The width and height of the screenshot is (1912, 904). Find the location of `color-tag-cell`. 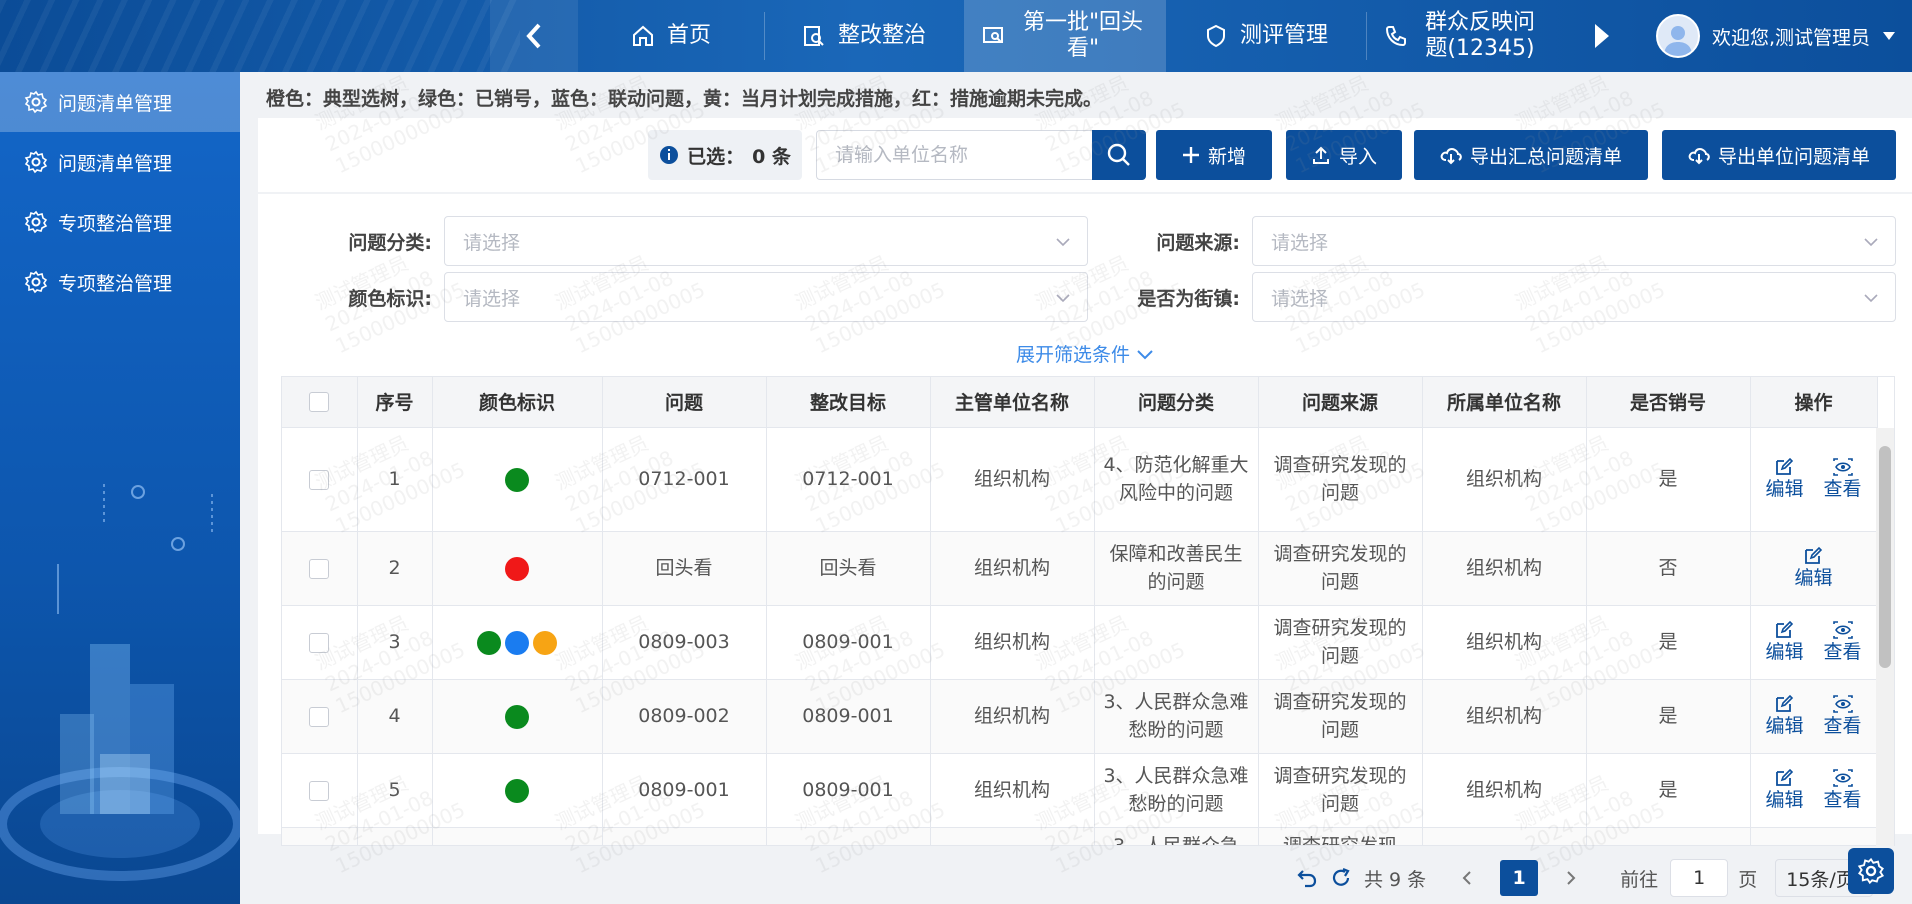

color-tag-cell is located at coordinates (517, 642).